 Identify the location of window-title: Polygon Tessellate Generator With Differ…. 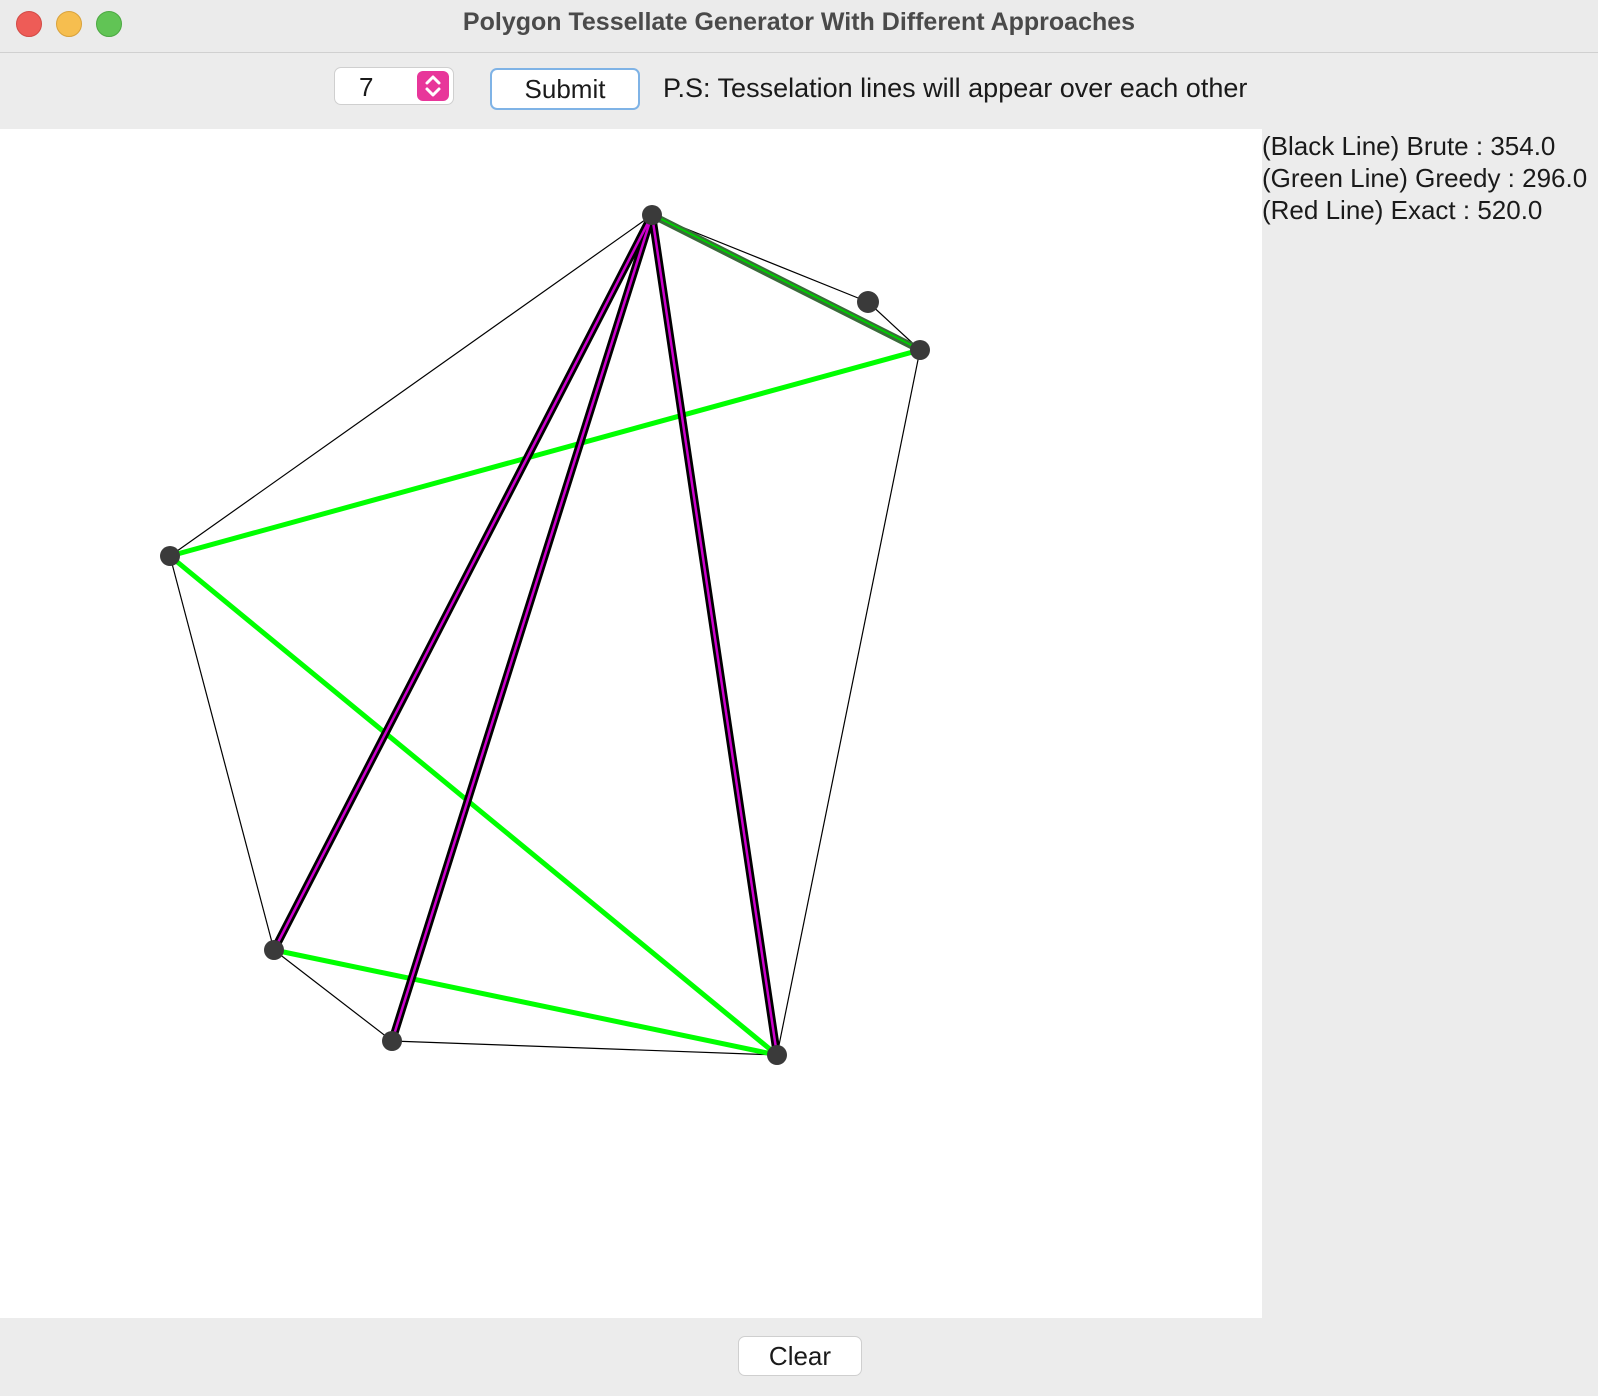
(799, 22).